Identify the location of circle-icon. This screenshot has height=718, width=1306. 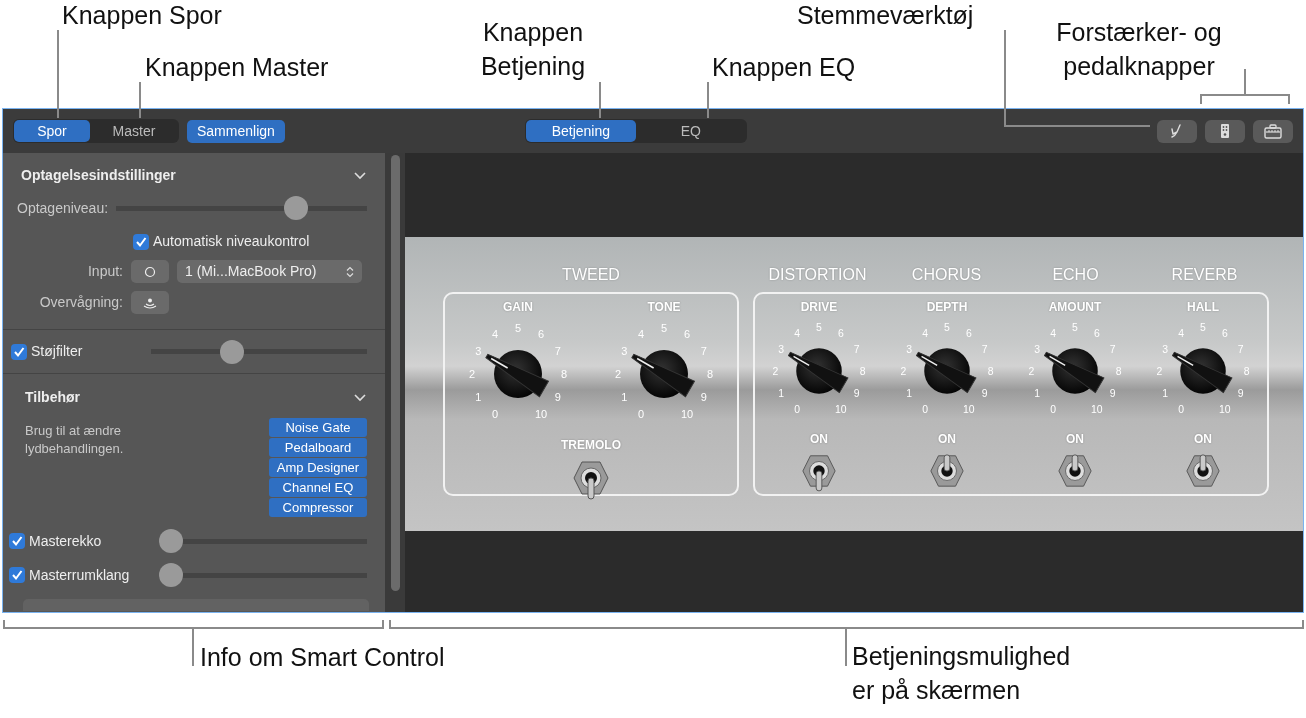
(150, 271).